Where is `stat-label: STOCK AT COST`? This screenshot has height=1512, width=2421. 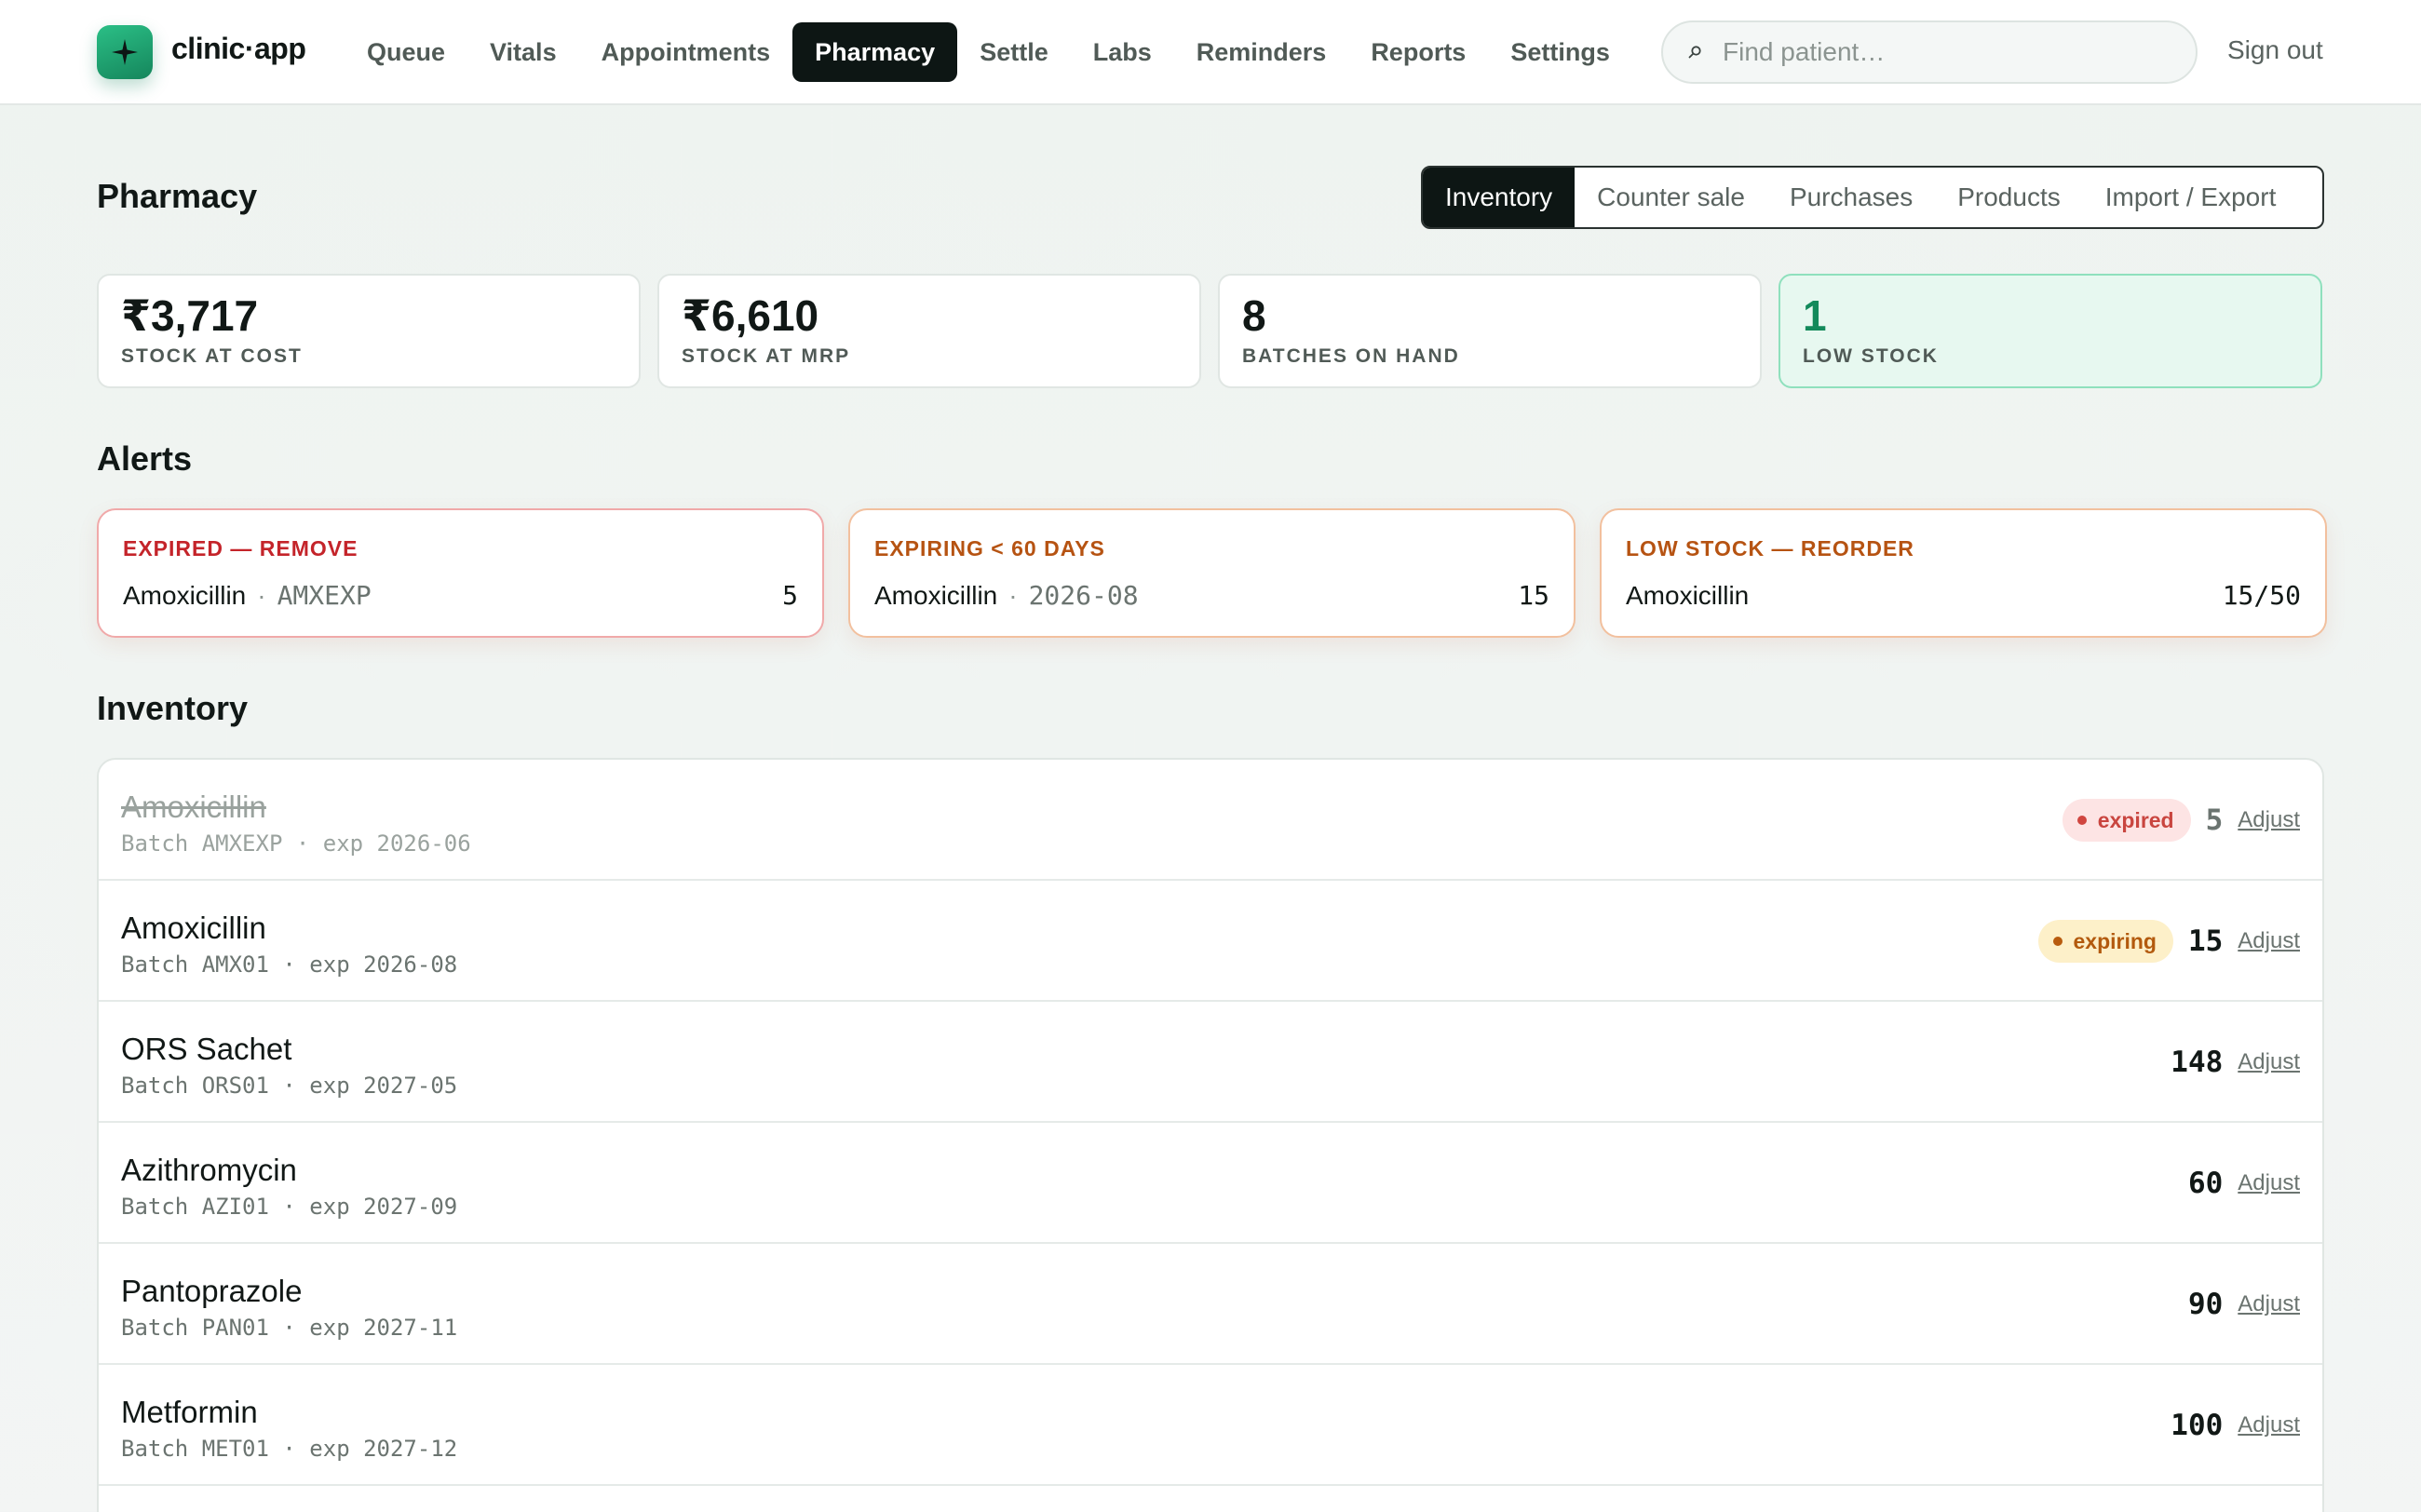 stat-label: STOCK AT COST is located at coordinates (212, 355).